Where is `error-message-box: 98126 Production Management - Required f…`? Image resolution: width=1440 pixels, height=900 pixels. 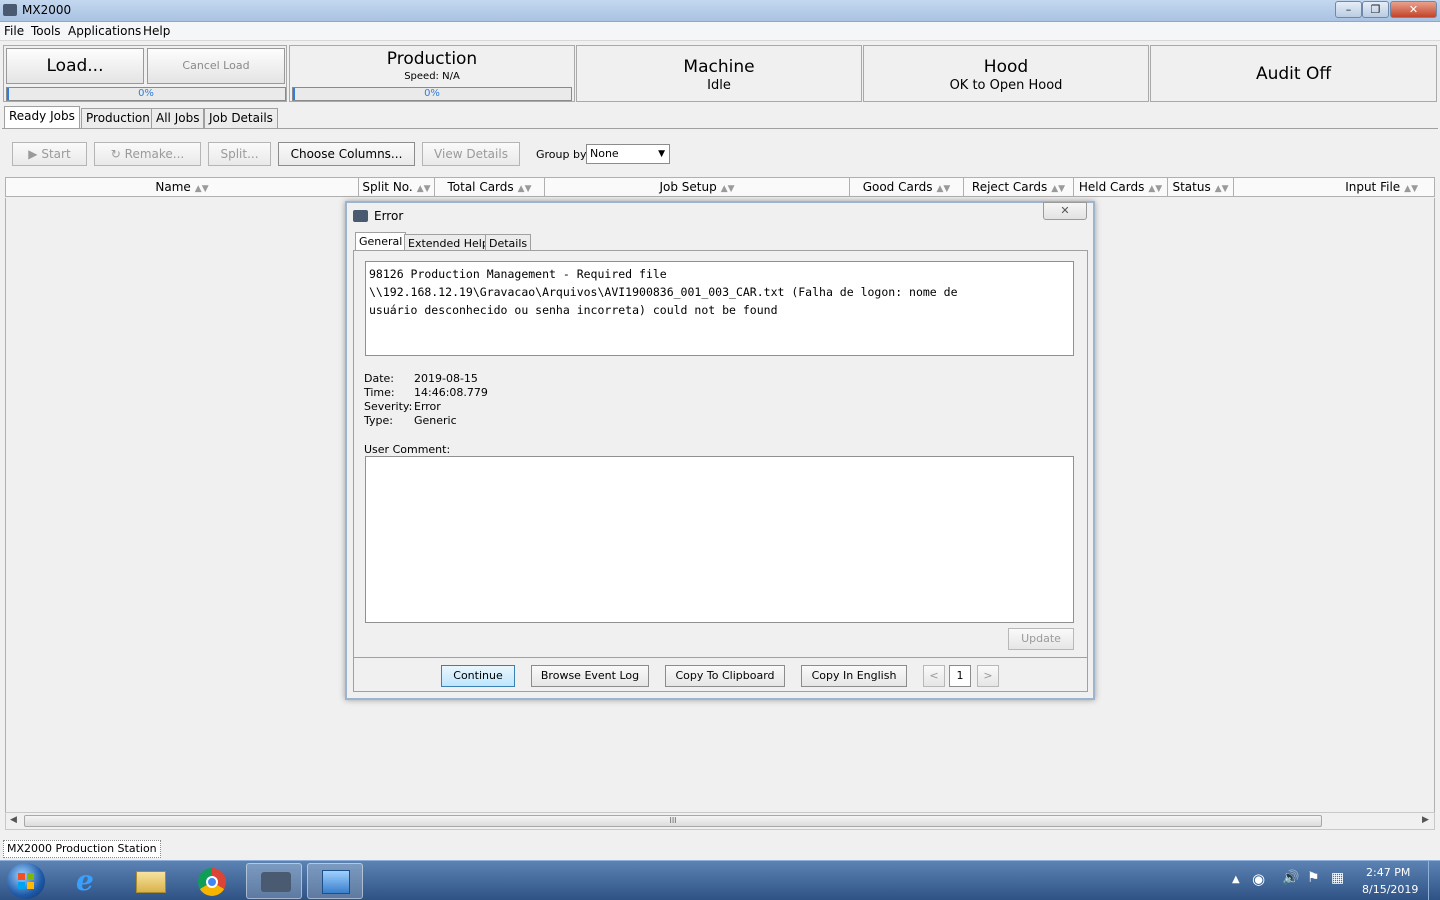
error-message-box: 98126 Production Management - Required f… is located at coordinates (719, 308).